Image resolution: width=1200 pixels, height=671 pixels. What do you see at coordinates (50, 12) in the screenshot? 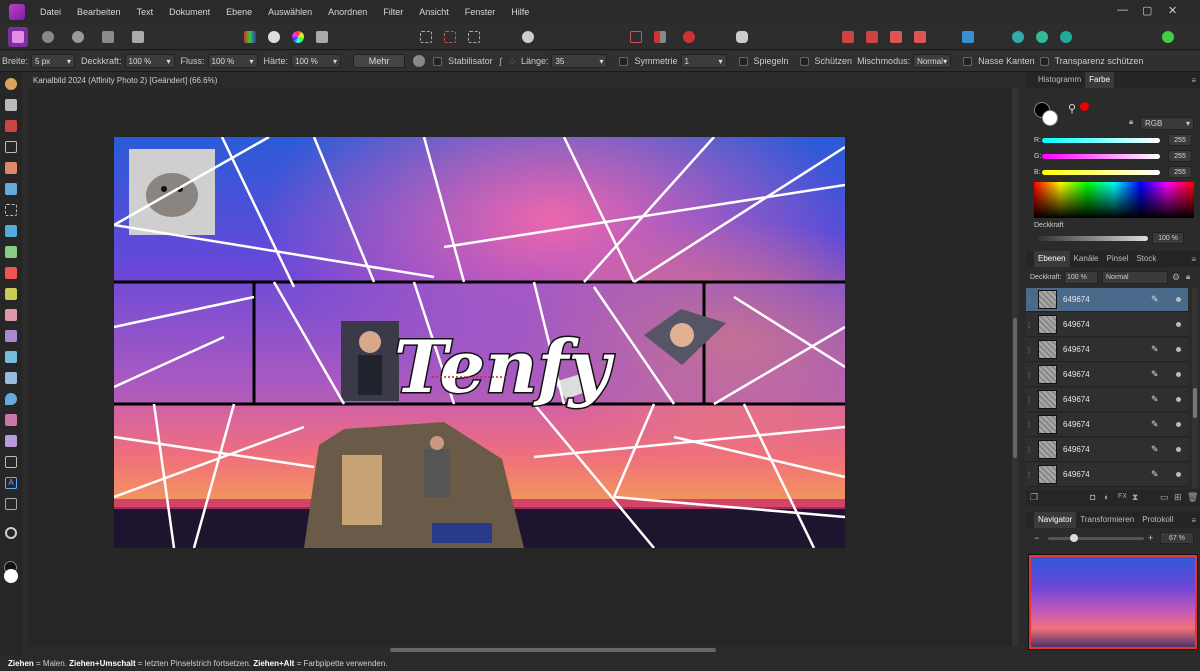
I see `menu-datei: Datei` at bounding box center [50, 12].